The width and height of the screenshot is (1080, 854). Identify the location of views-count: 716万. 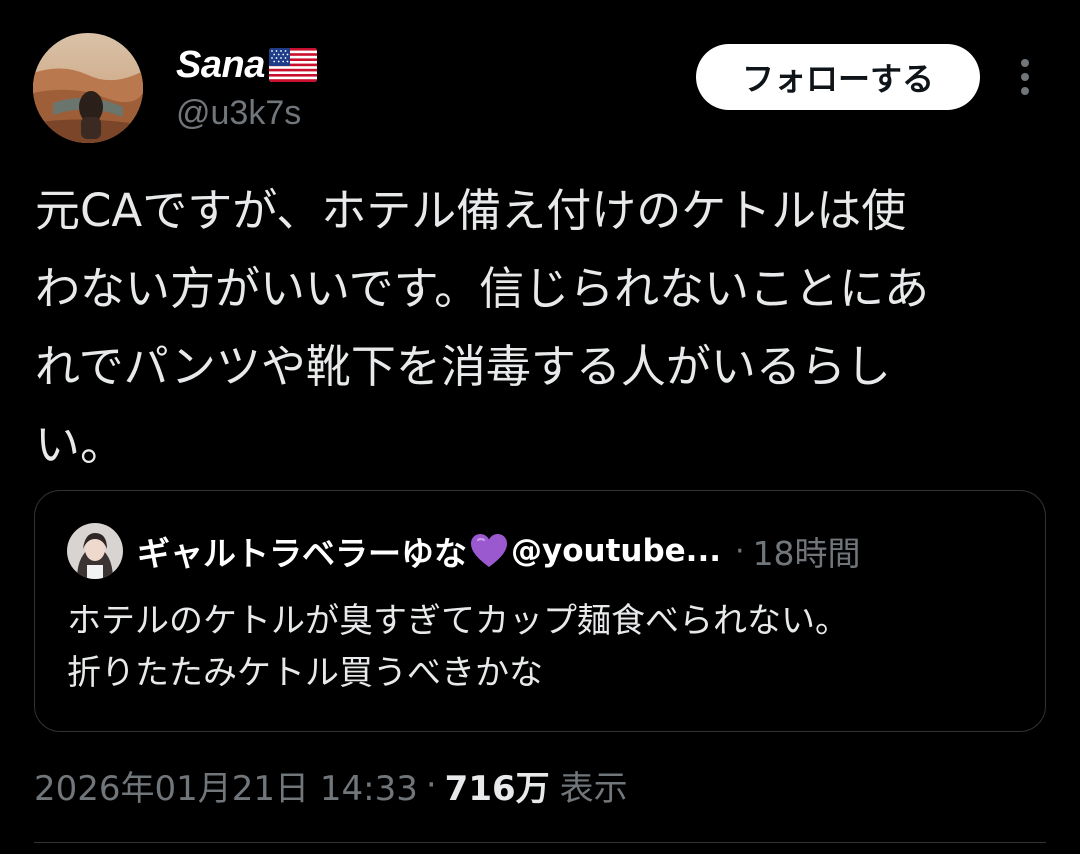
(497, 788).